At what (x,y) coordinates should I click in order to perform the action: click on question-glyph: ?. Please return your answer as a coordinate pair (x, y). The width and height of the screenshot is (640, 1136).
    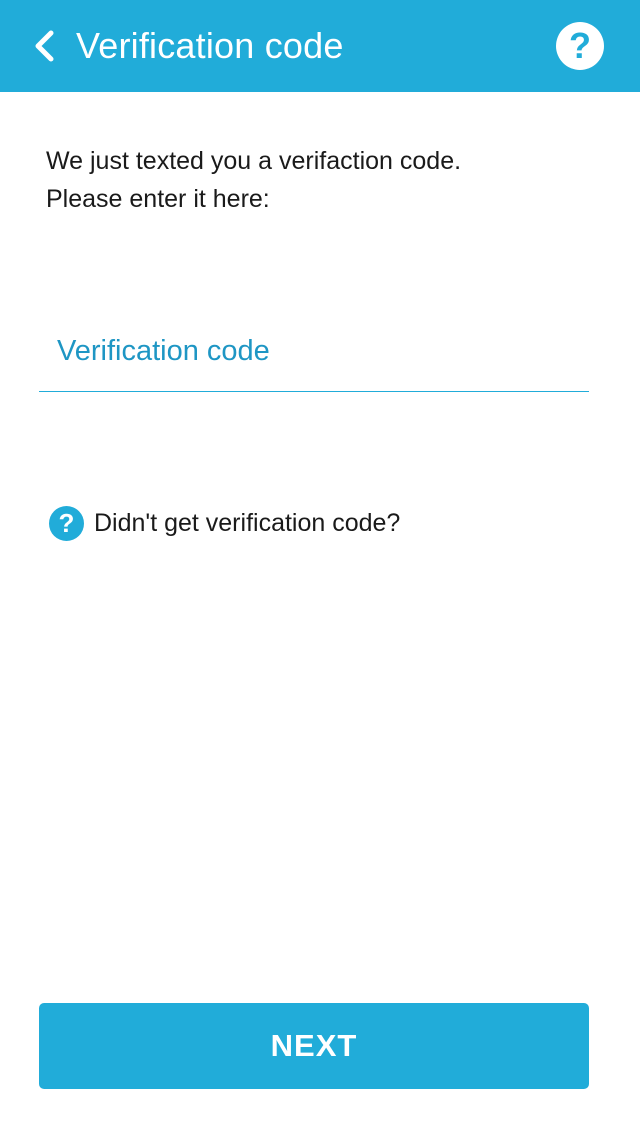
    Looking at the image, I should click on (66, 523).